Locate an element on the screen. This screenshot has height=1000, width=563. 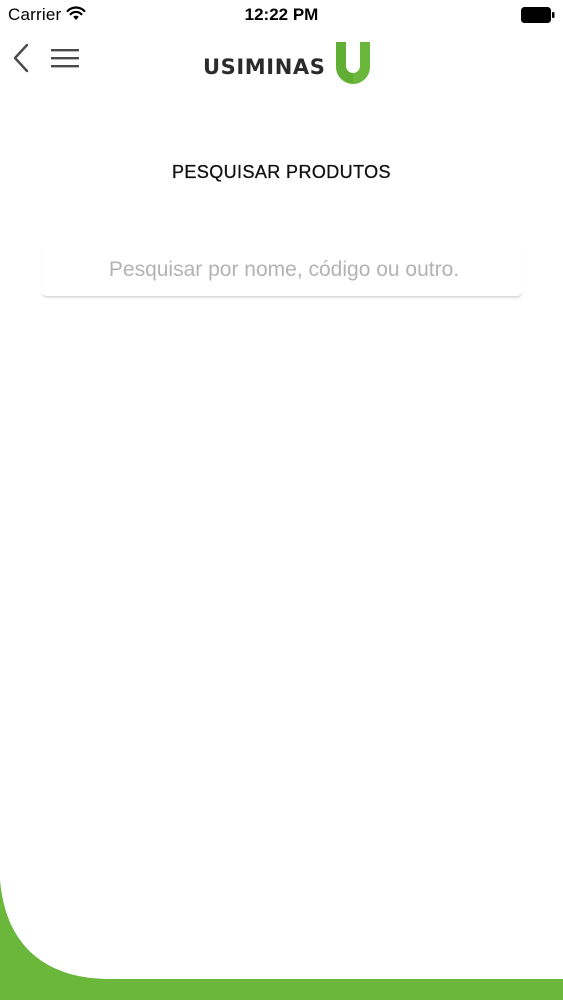
chevron-left-icon is located at coordinates (21, 58).